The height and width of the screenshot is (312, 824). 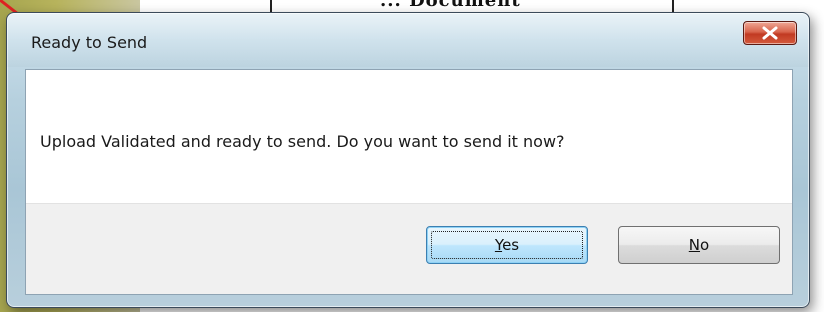 I want to click on yes-button-label: Yes, so click(x=507, y=245).